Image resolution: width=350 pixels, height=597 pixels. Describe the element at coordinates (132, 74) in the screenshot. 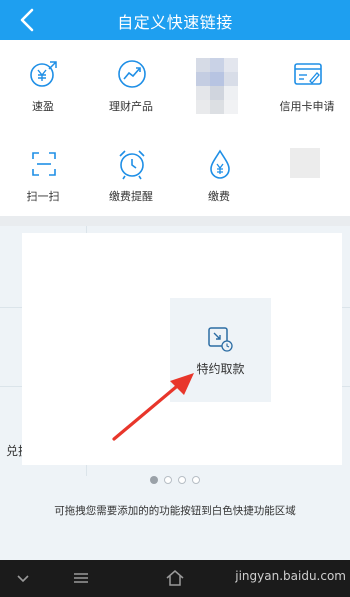

I see `trend-chart-icon` at that location.